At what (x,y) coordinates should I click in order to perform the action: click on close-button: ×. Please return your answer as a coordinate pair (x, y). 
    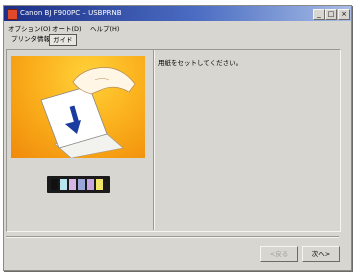
    Looking at the image, I should click on (344, 14).